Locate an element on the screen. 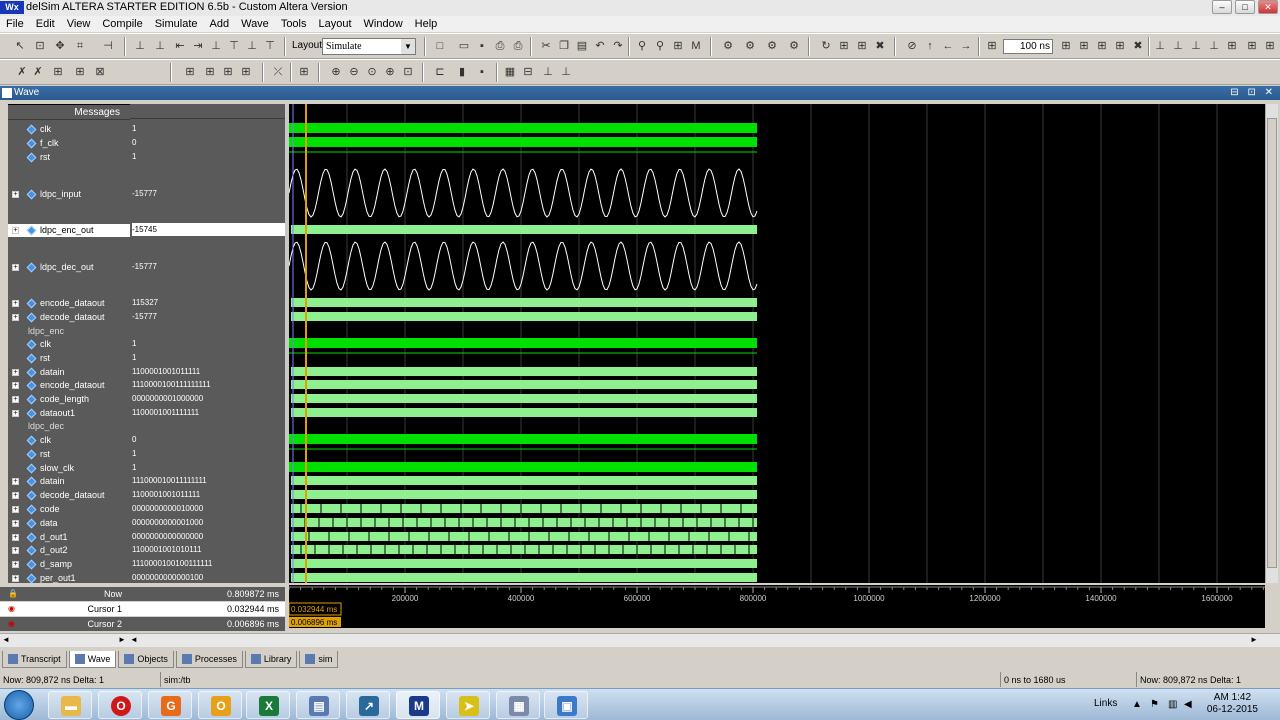 The image size is (1280, 720). zoom-cursor-icon: ⊕ is located at coordinates (390, 72).